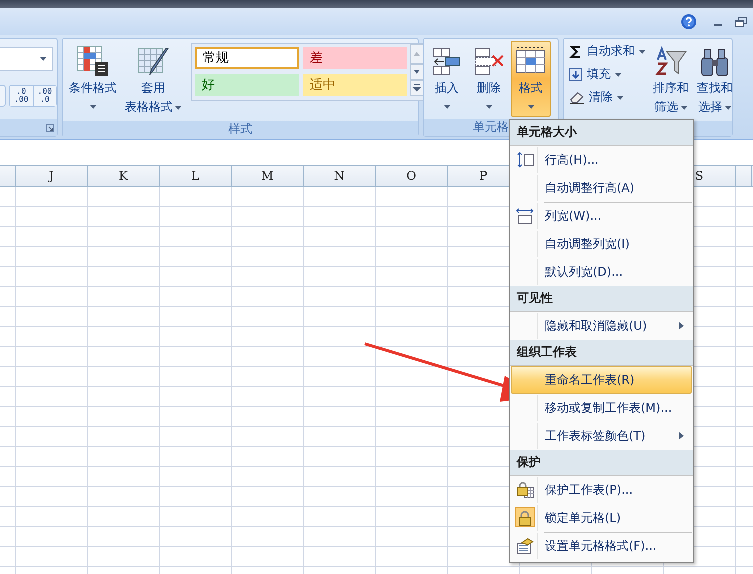  Describe the element at coordinates (601, 244) in the screenshot. I see `menu-item: 自动调整列宽(I)` at that location.